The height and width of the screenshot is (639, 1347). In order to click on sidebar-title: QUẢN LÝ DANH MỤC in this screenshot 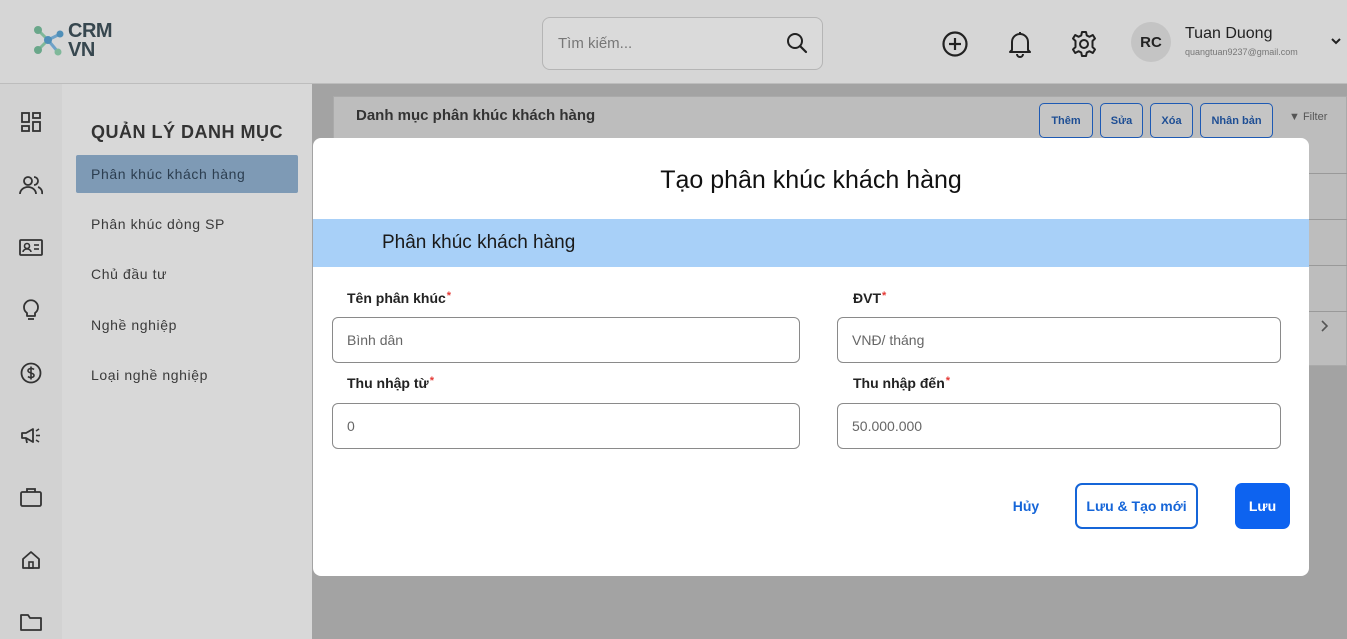, I will do `click(187, 132)`.